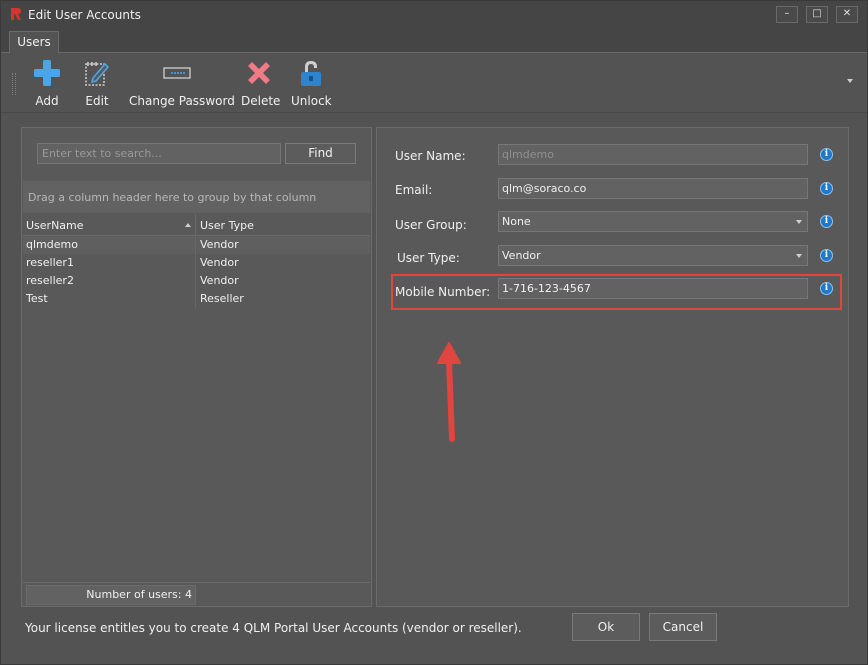  What do you see at coordinates (47, 73) in the screenshot?
I see `plus-icon` at bounding box center [47, 73].